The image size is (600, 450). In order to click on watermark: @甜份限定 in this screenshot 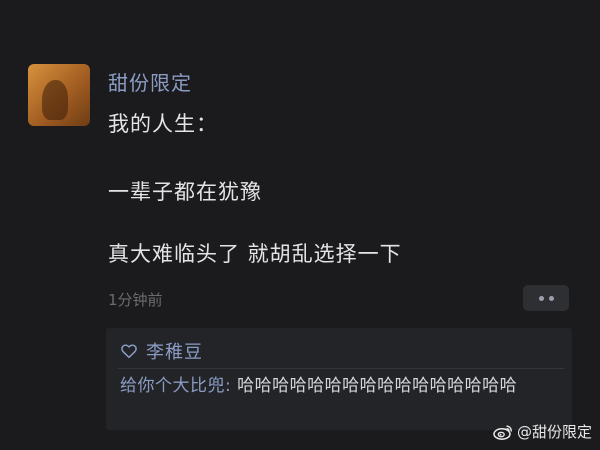, I will do `click(542, 431)`.